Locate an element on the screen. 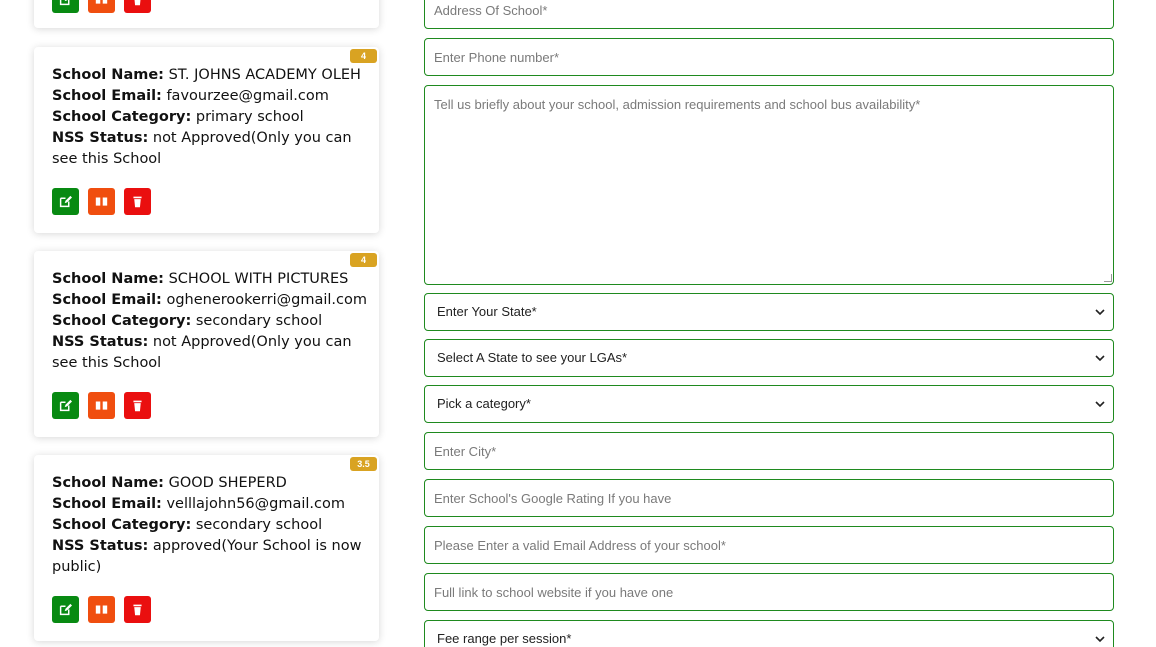 This screenshot has height=647, width=1156. school-category: primary school is located at coordinates (249, 117).